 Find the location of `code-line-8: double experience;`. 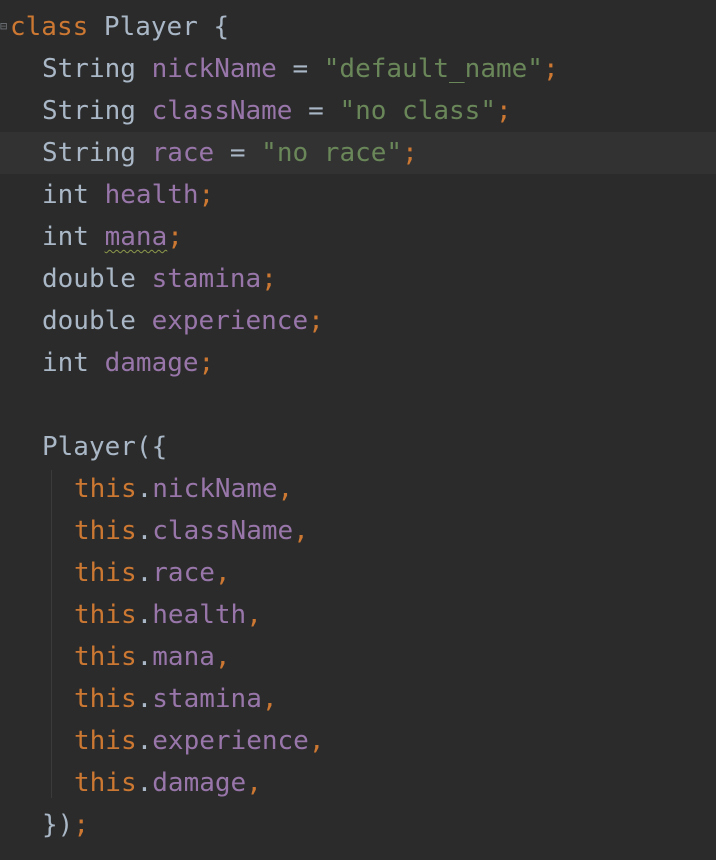

code-line-8: double experience; is located at coordinates (358, 321).